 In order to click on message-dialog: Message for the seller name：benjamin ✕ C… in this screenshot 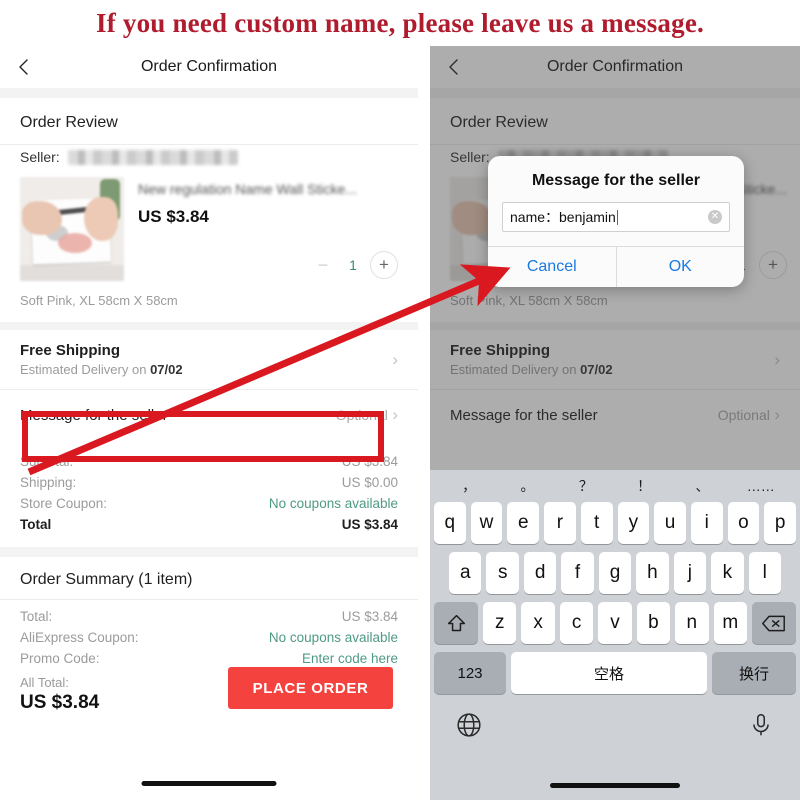, I will do `click(616, 221)`.